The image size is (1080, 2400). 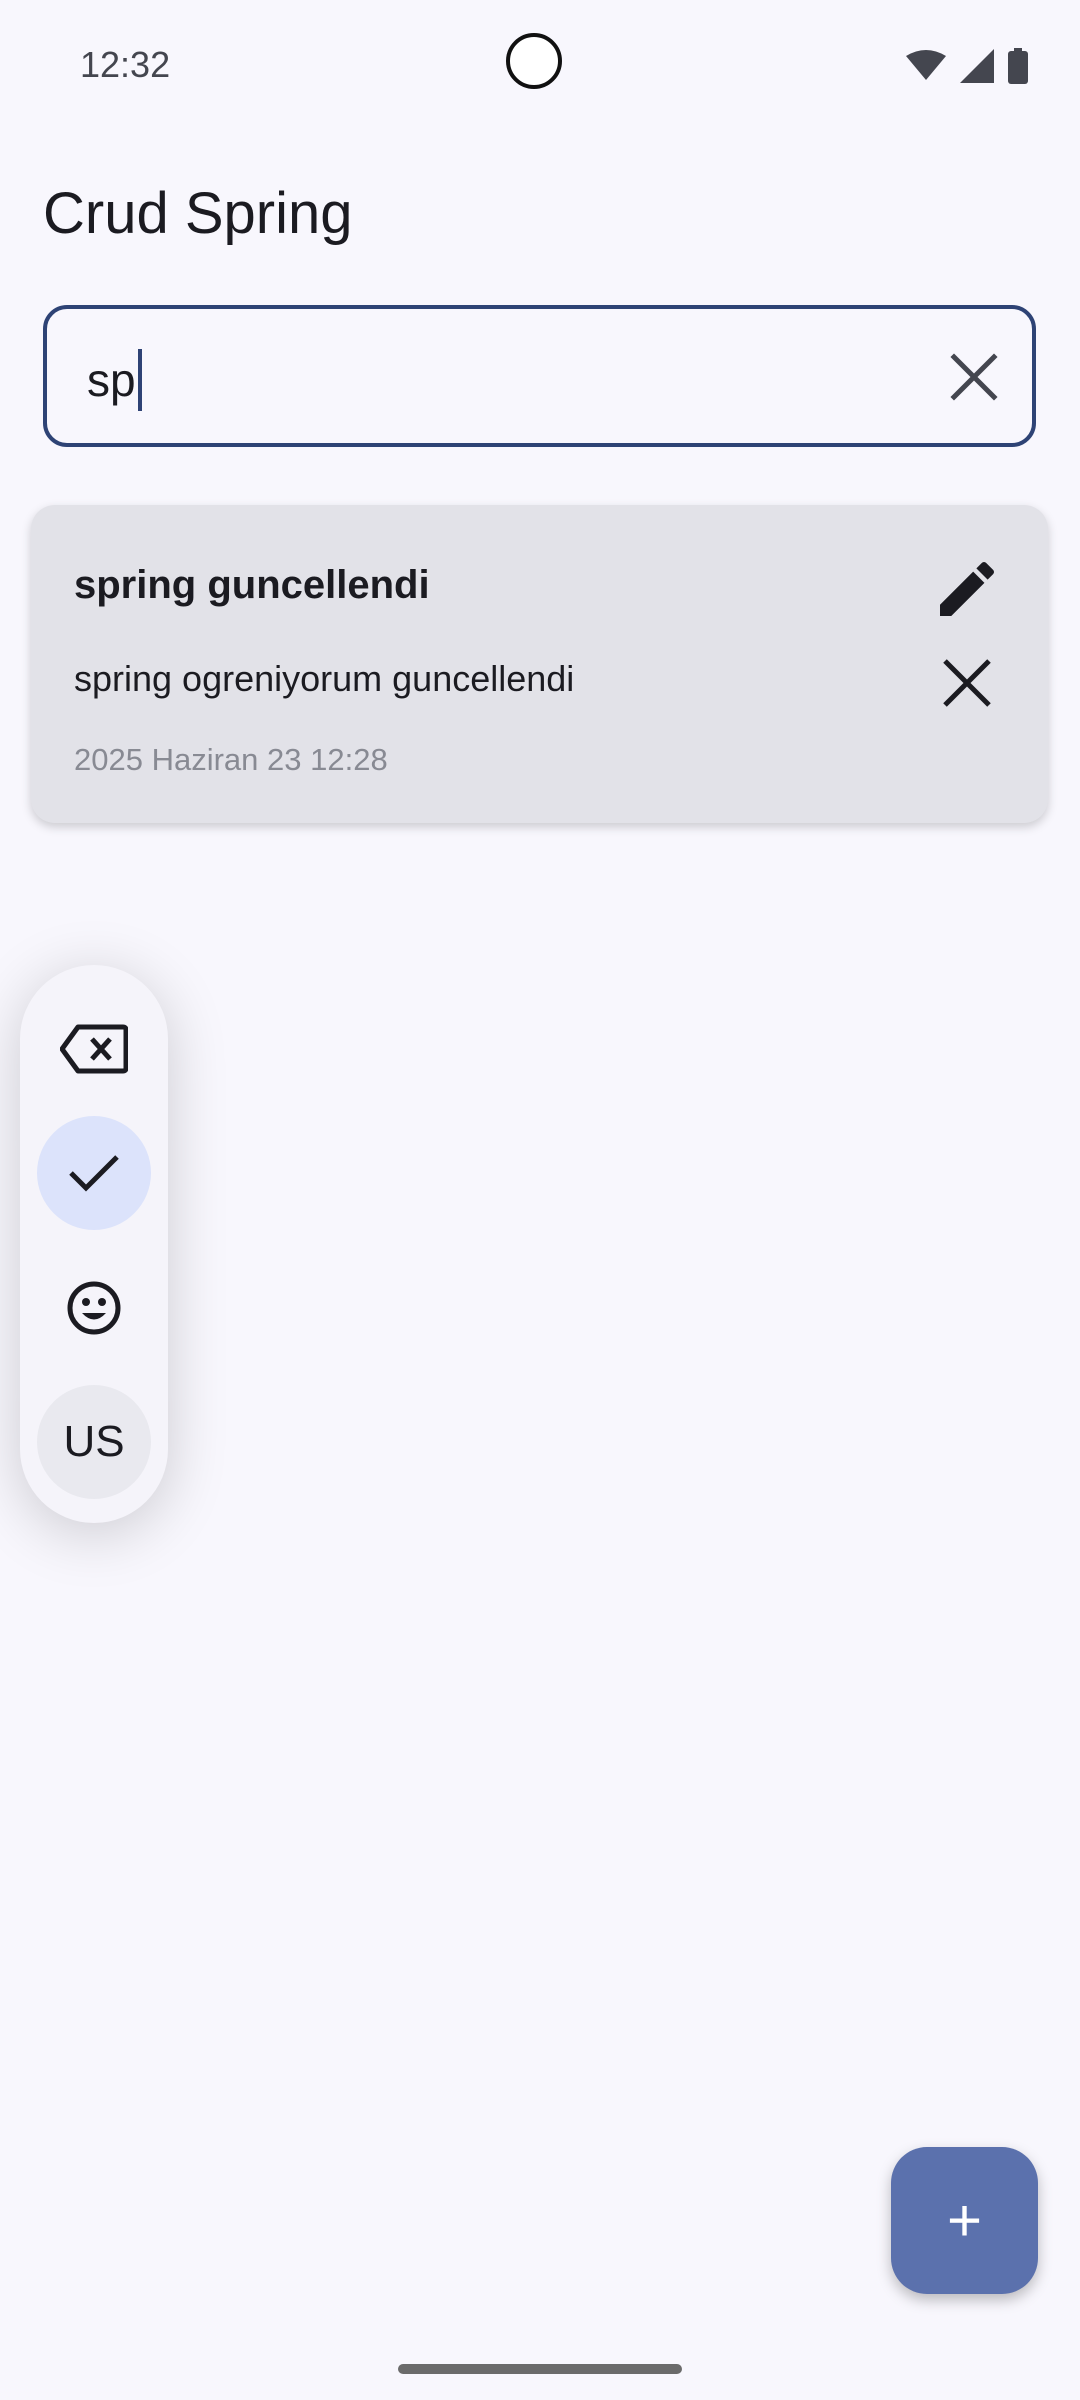 I want to click on edit-icon, so click(x=967, y=589).